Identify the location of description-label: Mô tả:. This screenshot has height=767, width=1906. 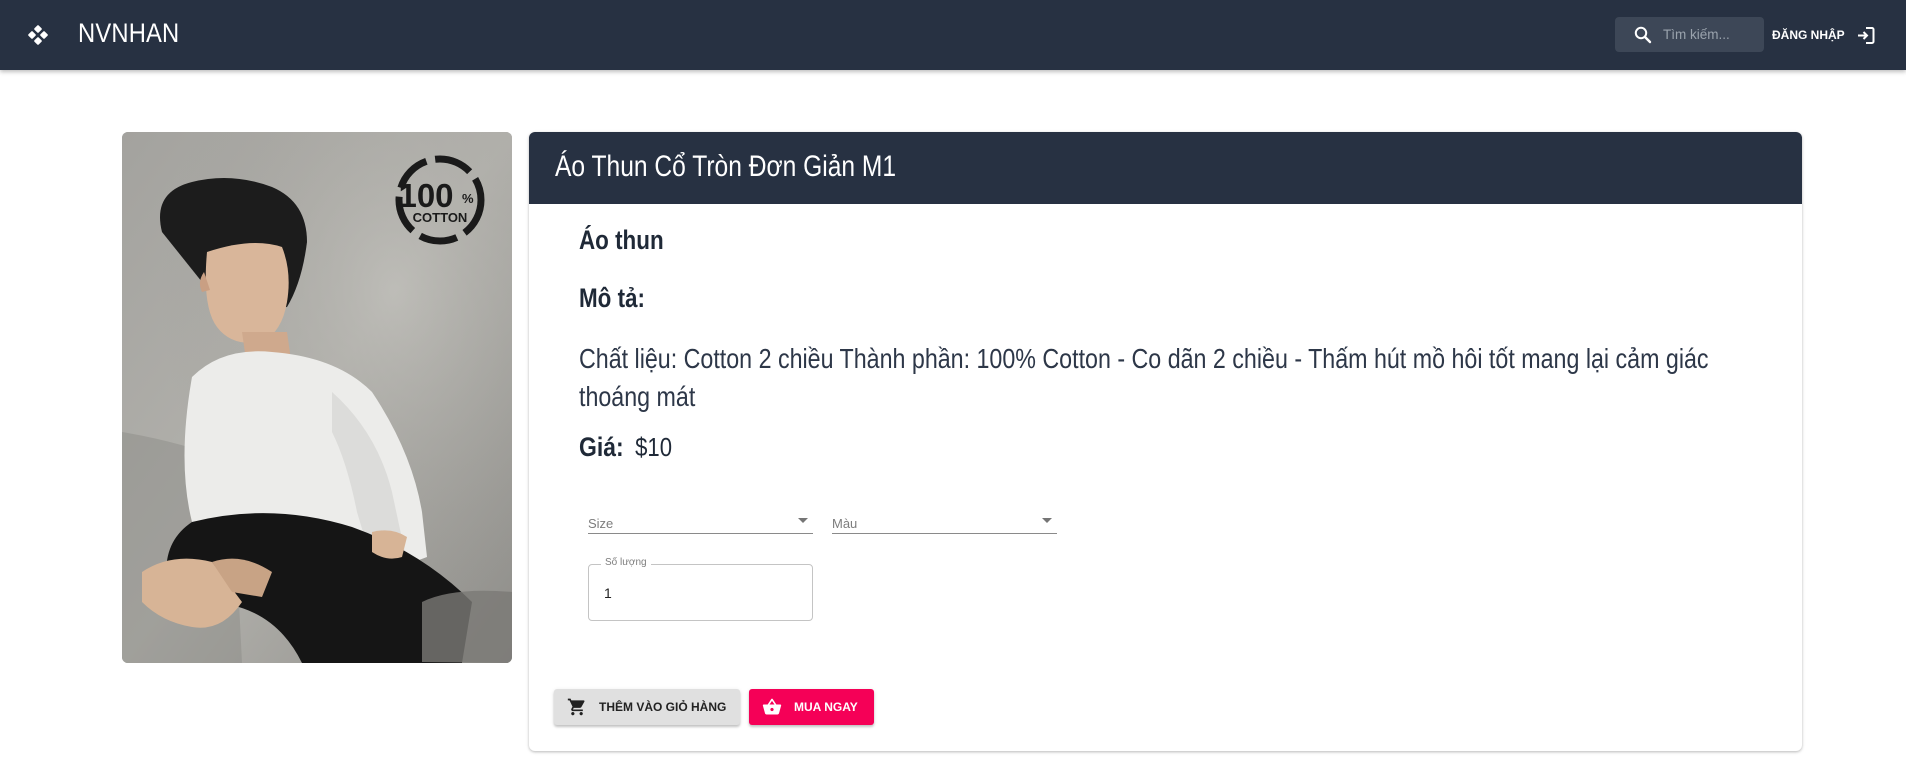
(612, 298).